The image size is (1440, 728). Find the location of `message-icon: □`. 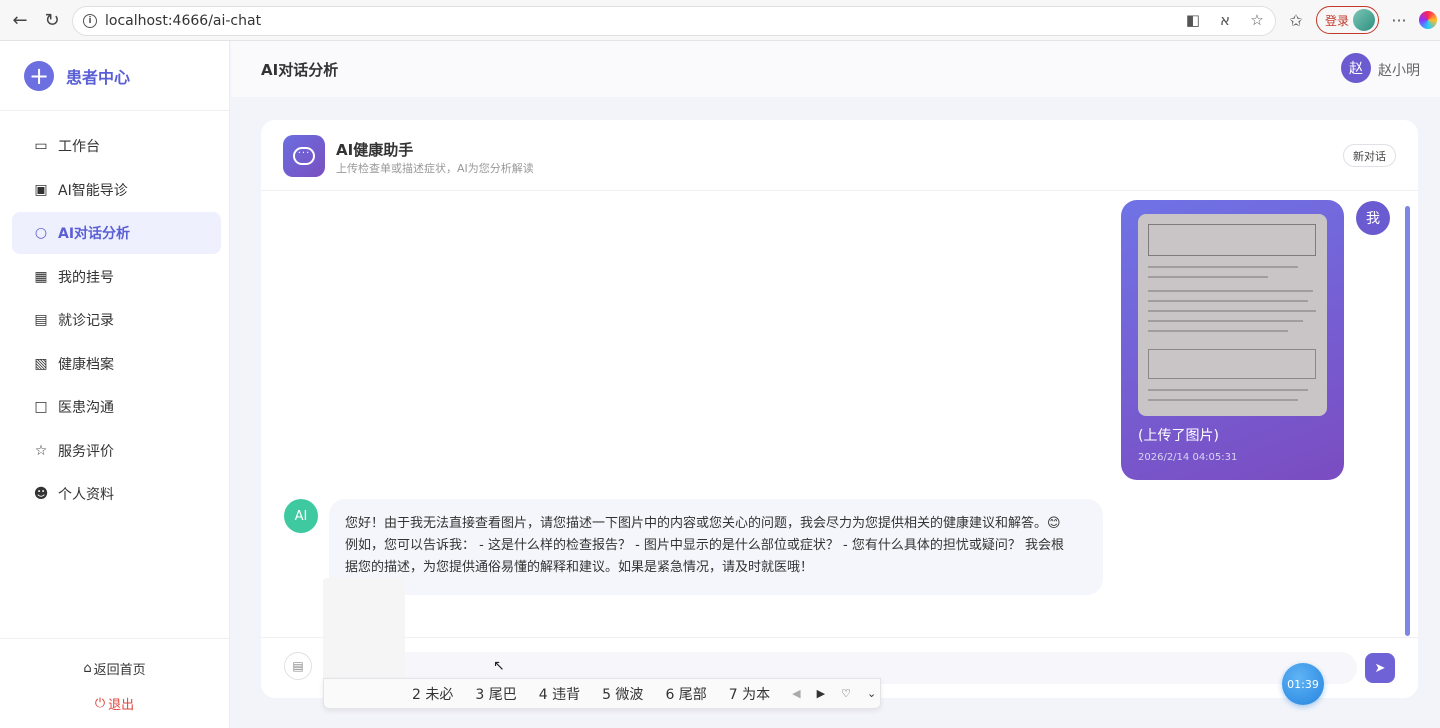

message-icon: □ is located at coordinates (41, 407).